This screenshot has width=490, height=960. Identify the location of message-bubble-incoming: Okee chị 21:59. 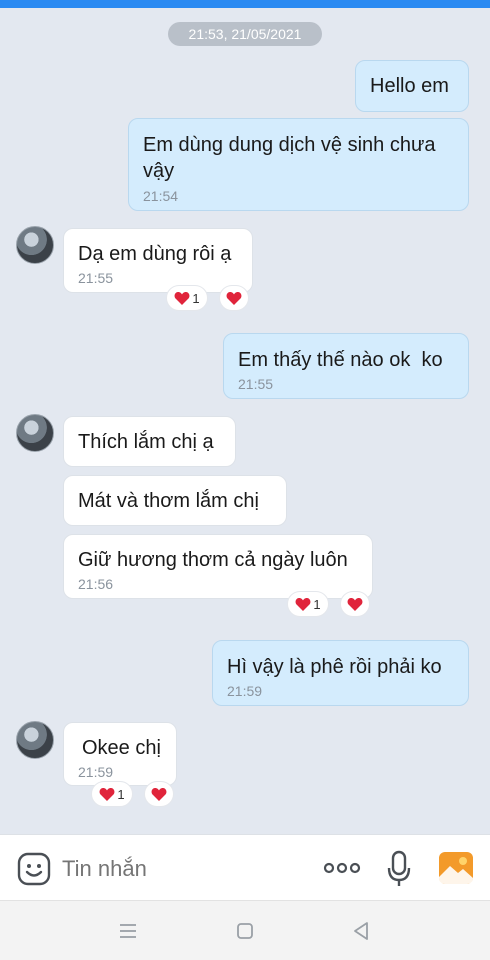
(120, 754).